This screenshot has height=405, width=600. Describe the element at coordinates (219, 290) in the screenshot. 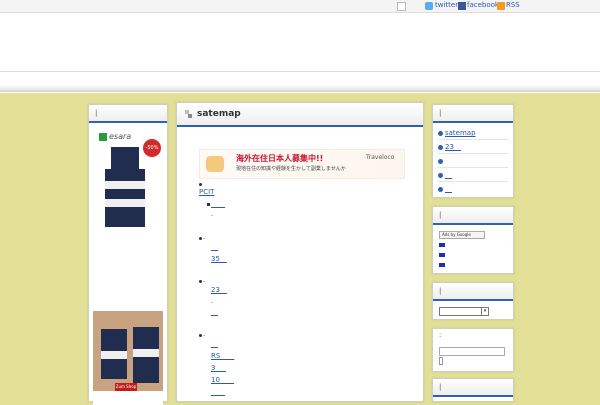

I see `sitemap-link: 23__` at that location.